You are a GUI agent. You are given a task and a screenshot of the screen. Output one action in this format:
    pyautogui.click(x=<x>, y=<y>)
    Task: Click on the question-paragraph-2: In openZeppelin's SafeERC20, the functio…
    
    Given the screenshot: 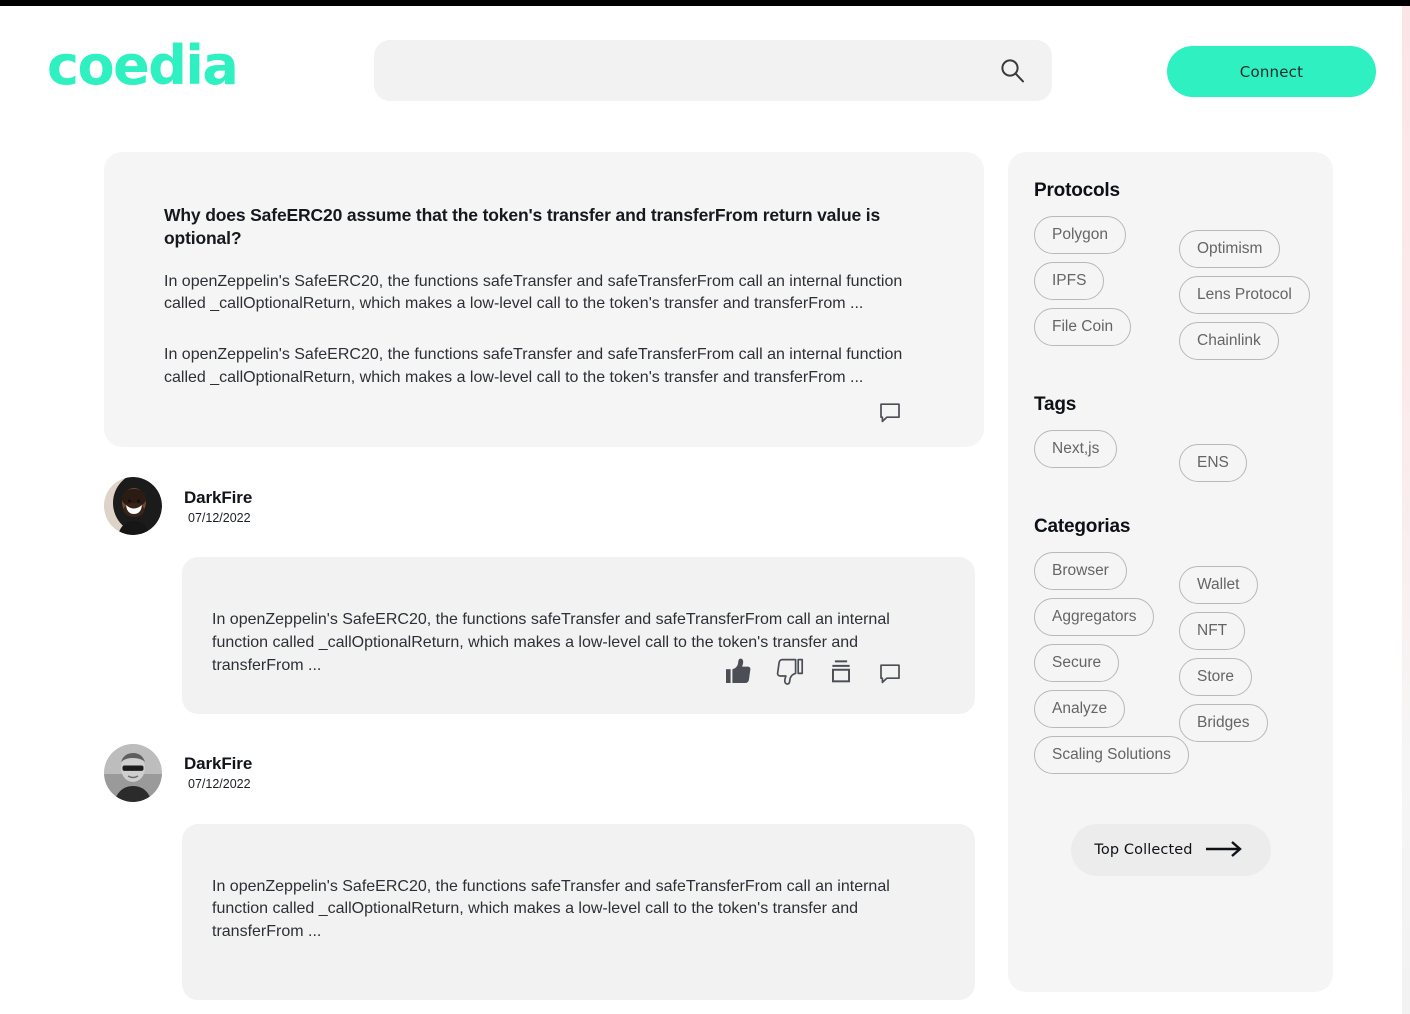 What is the action you would take?
    pyautogui.click(x=533, y=365)
    